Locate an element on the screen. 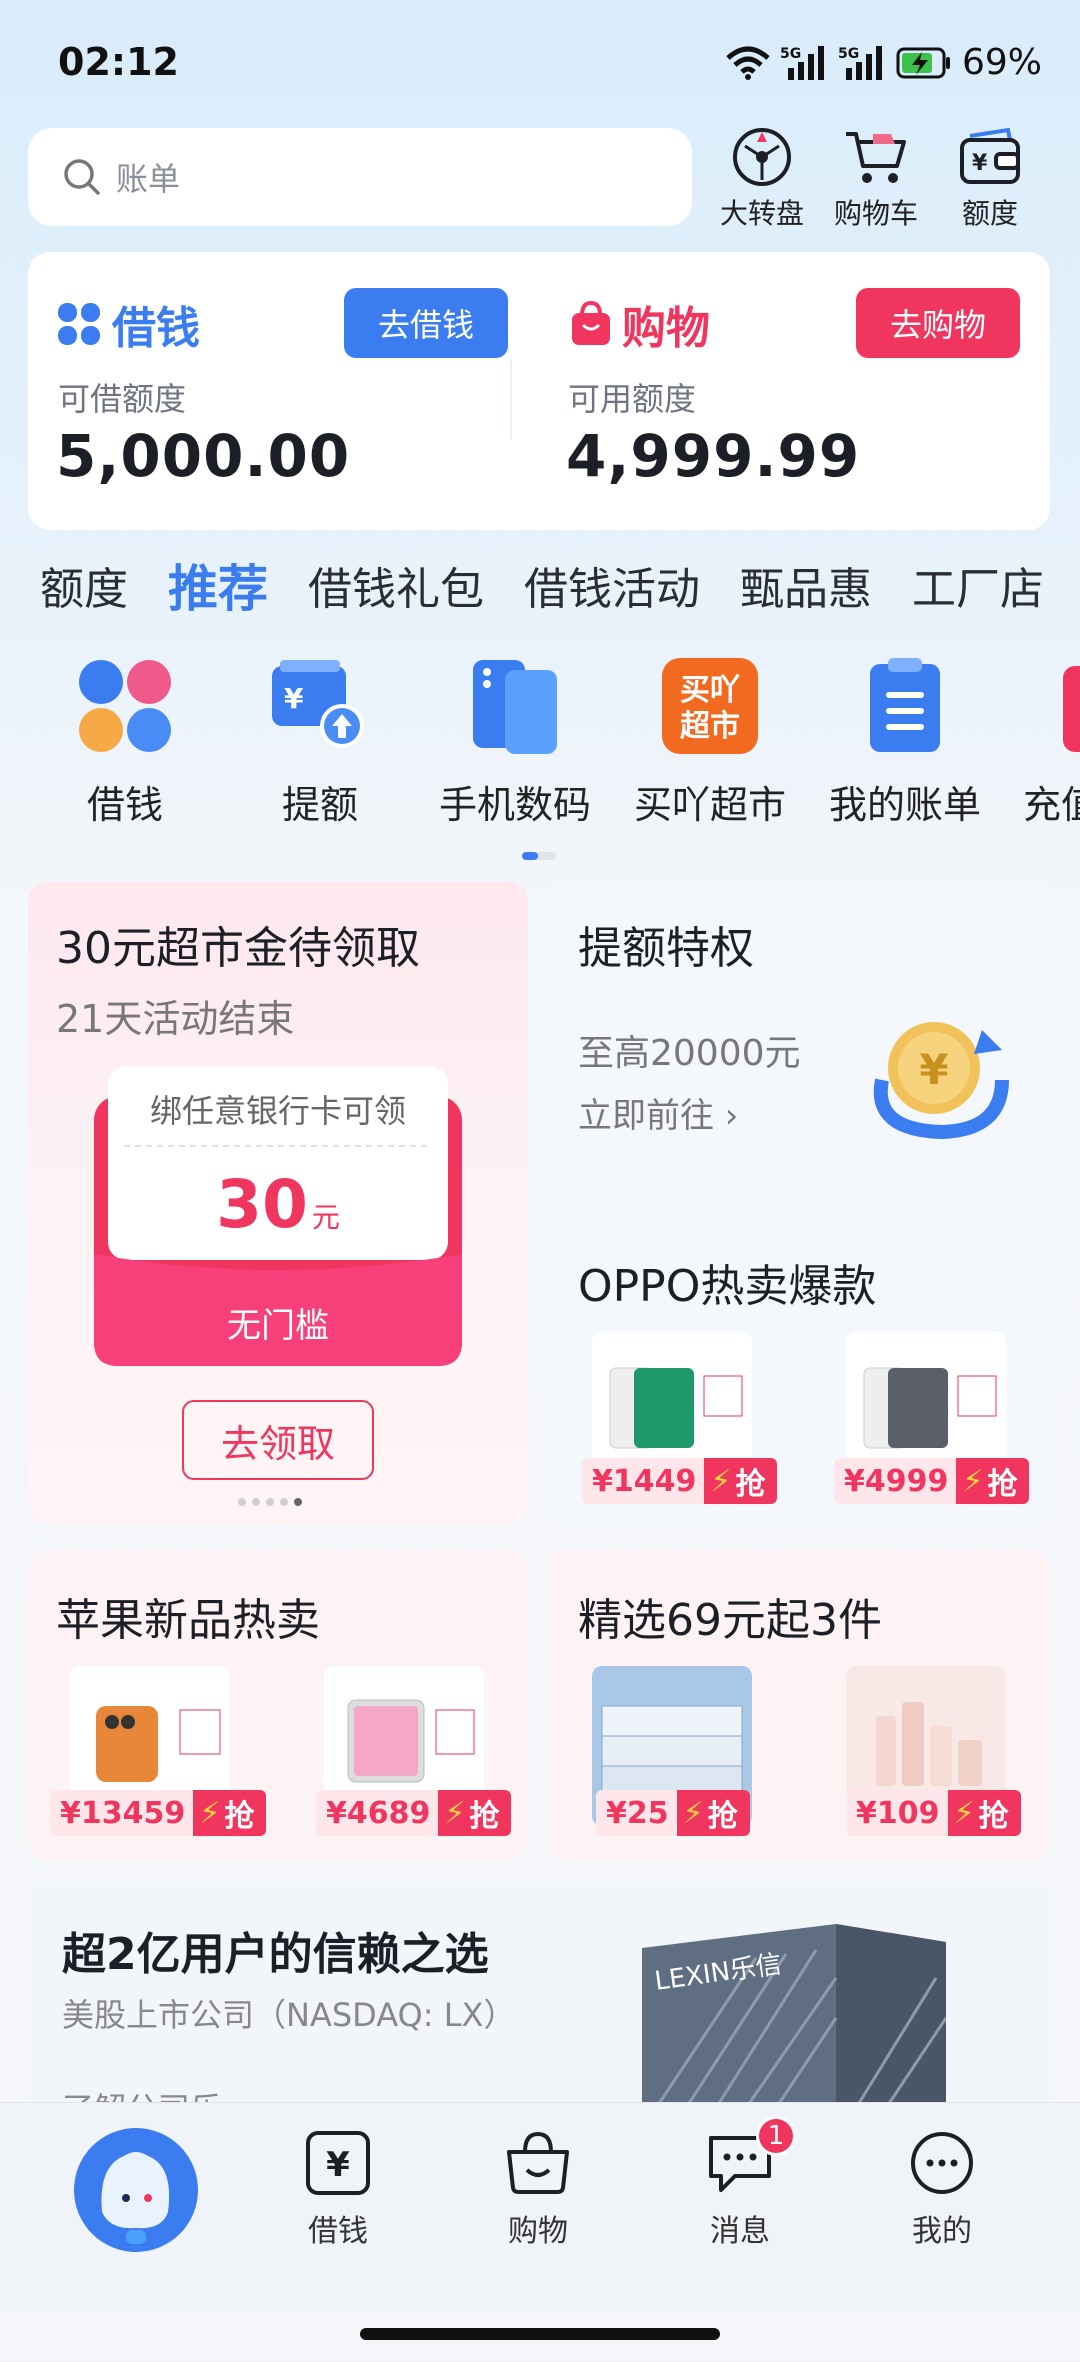 This screenshot has height=2362, width=1080. top-icon-quota: ¥ 额度 is located at coordinates (990, 179).